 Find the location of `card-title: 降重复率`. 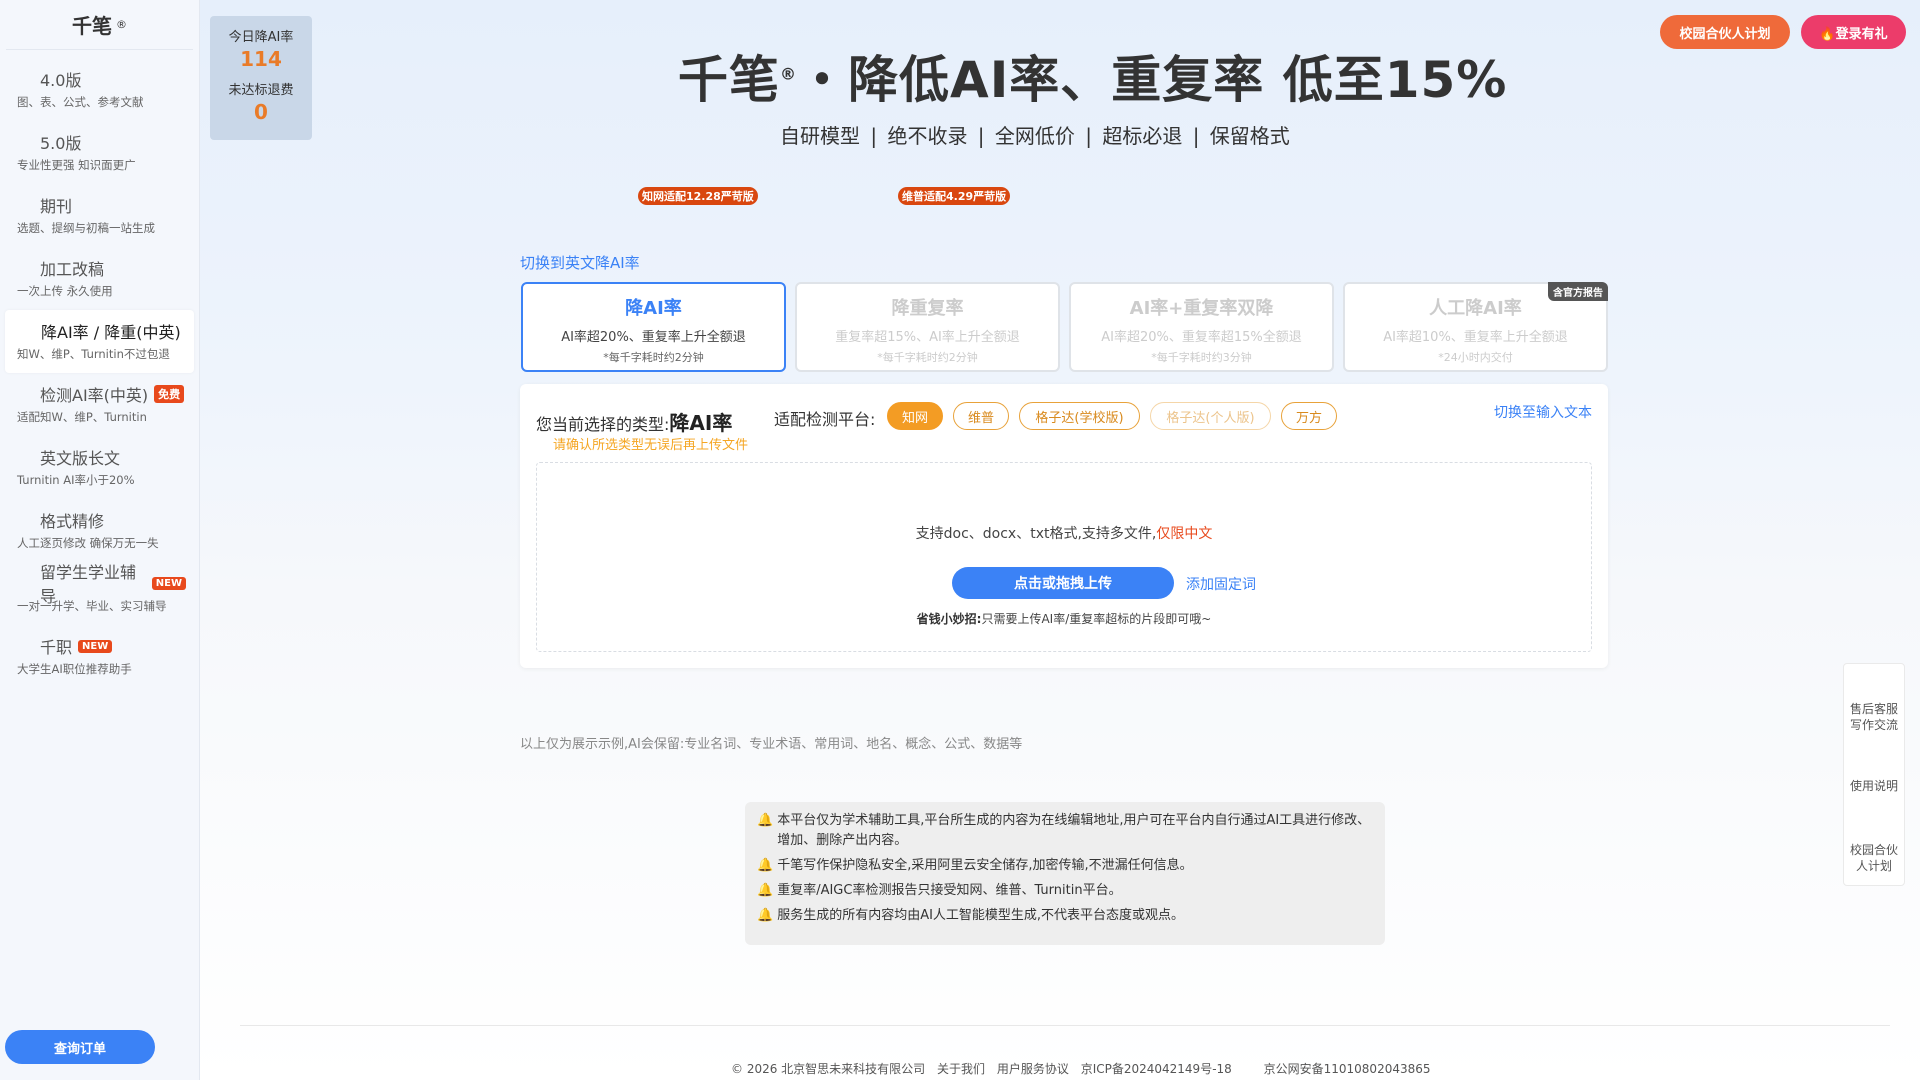

card-title: 降重复率 is located at coordinates (927, 308).